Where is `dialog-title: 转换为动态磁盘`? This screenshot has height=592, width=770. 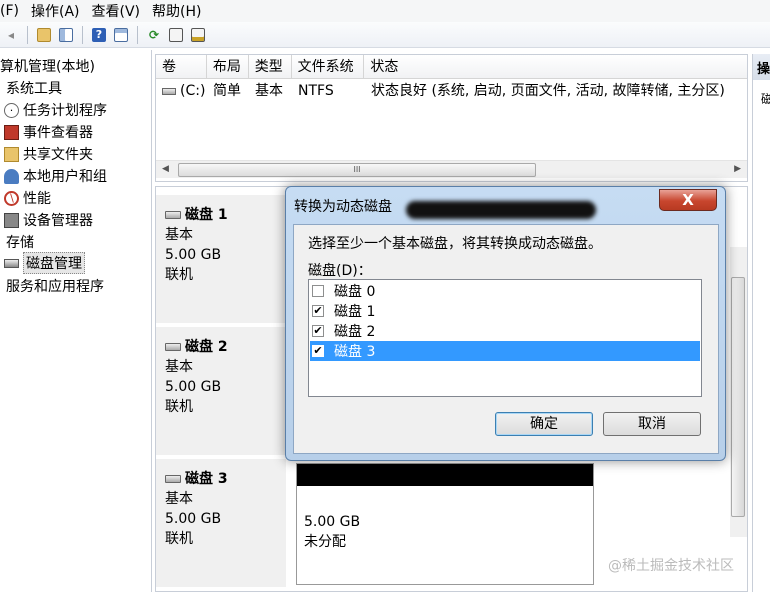
dialog-title: 转换为动态磁盘 is located at coordinates (343, 207).